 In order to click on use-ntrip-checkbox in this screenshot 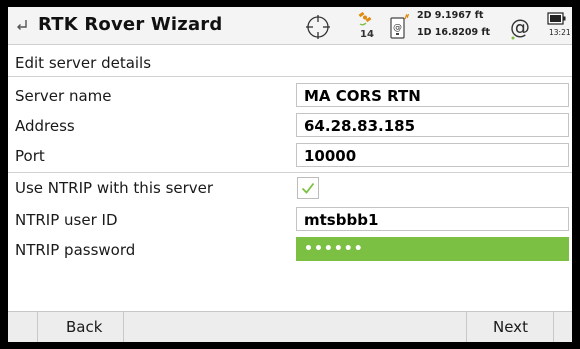, I will do `click(308, 188)`.